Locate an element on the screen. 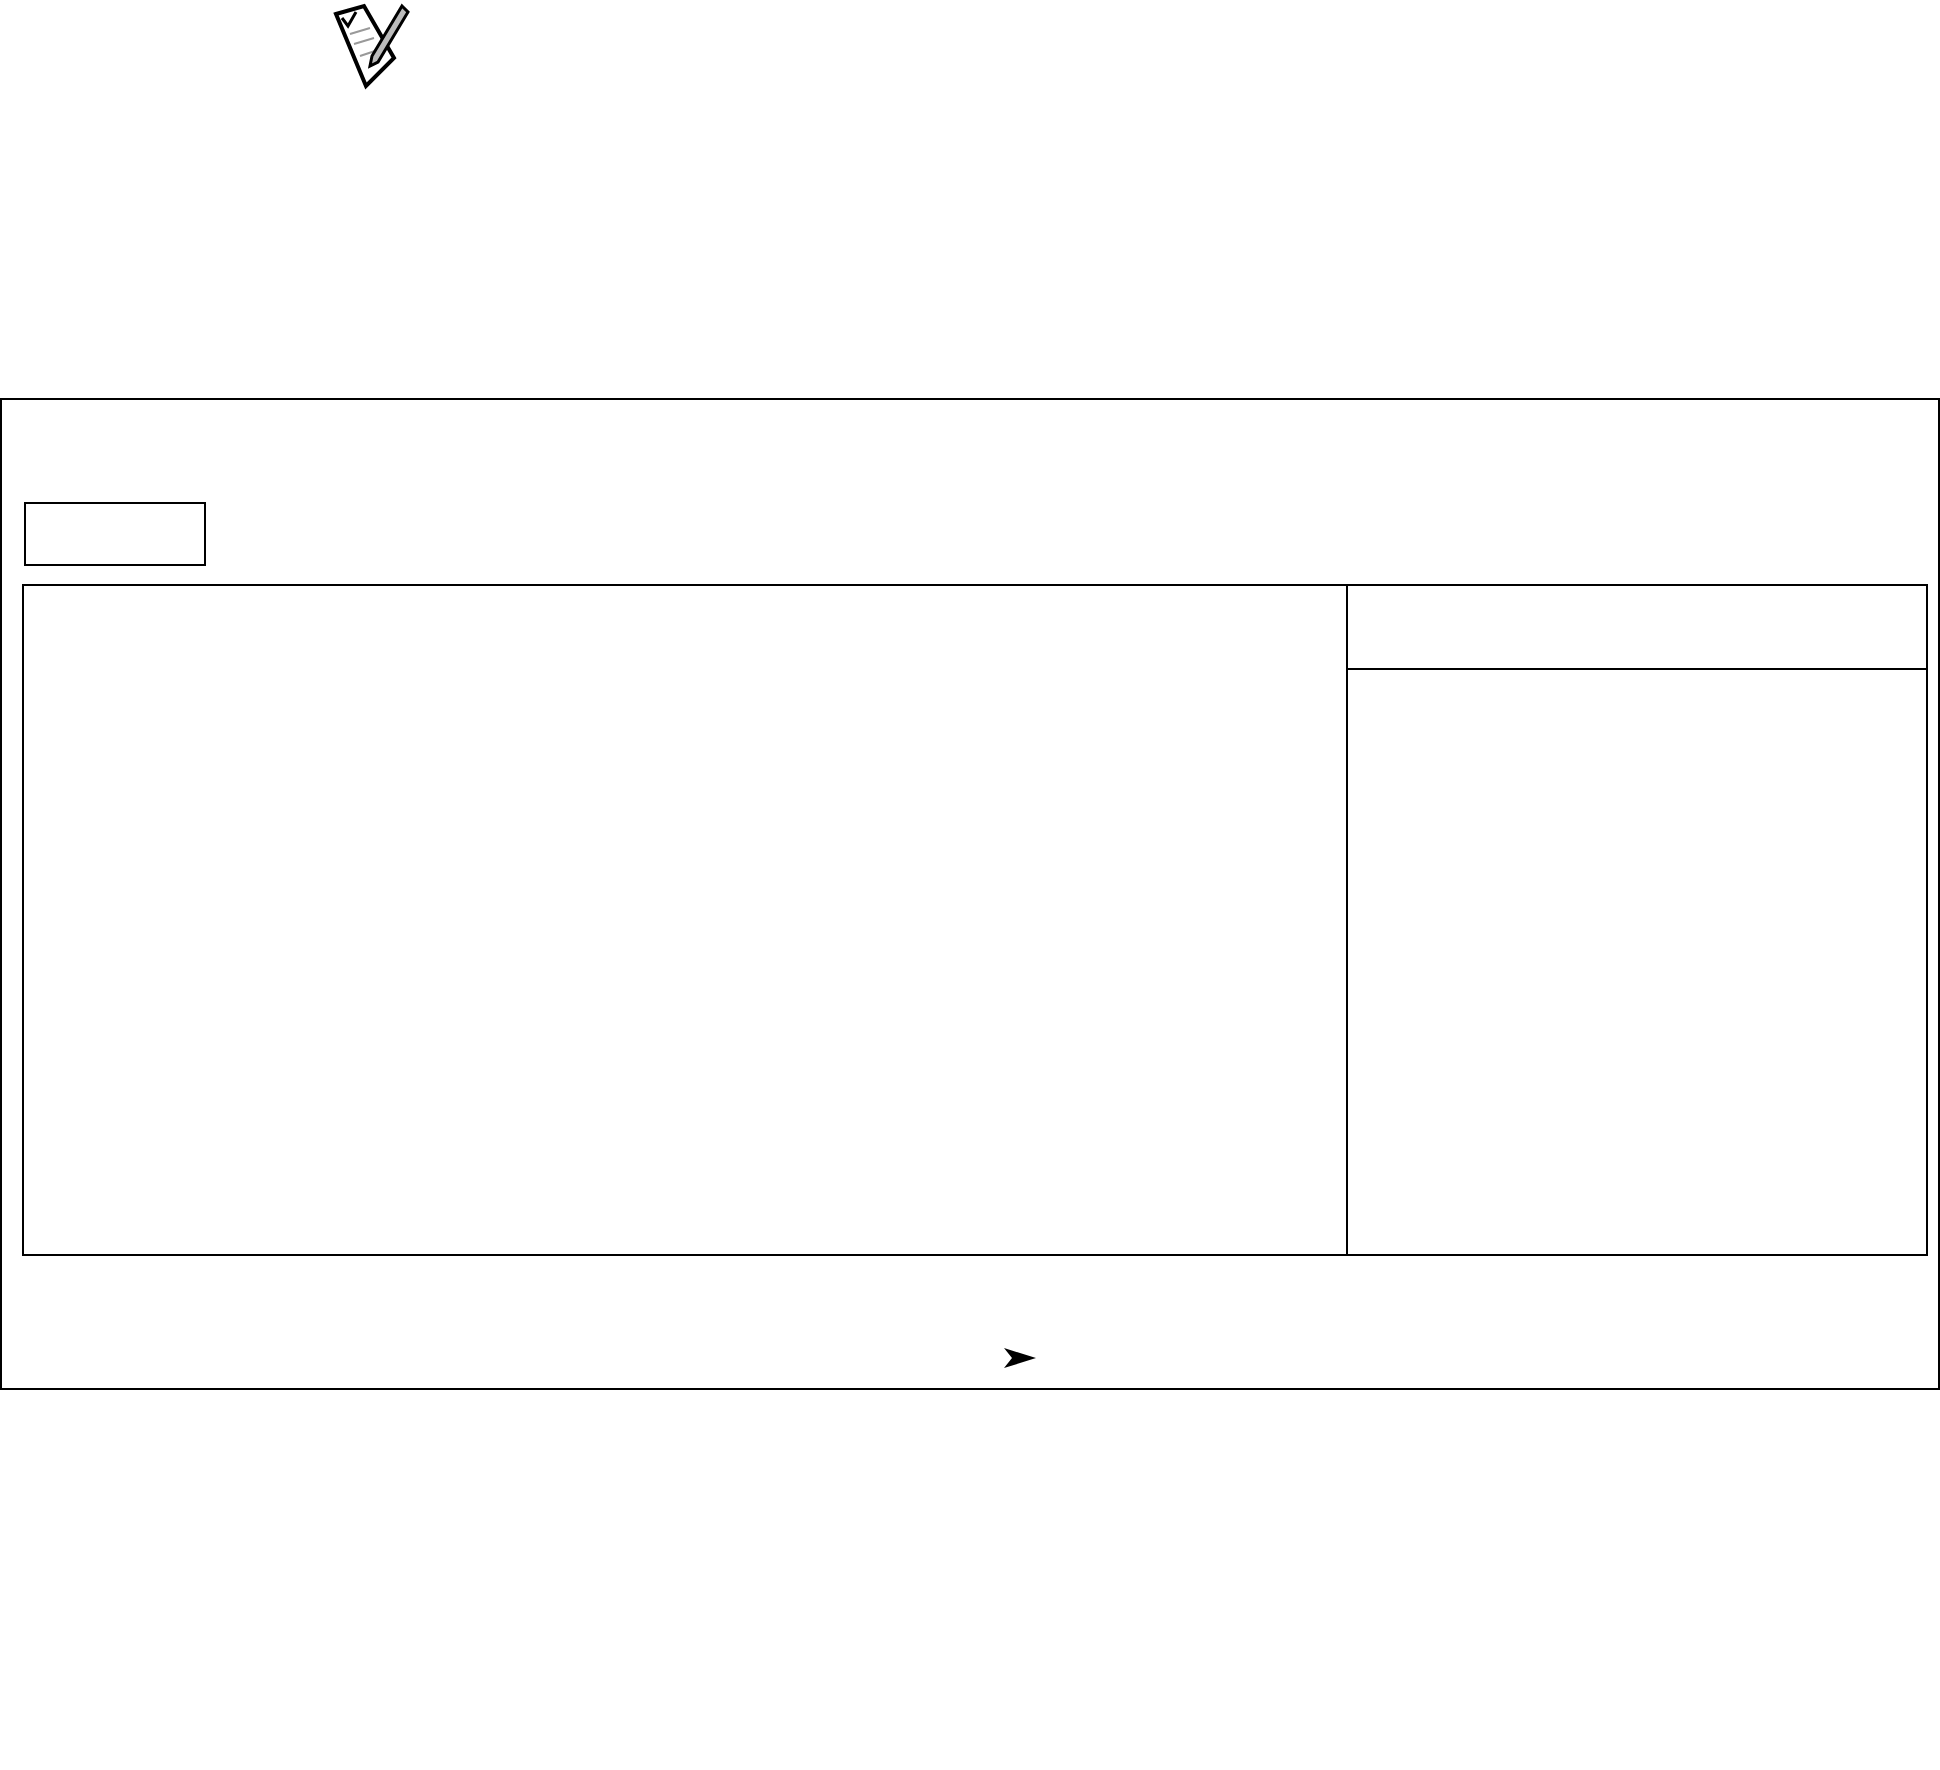 The height and width of the screenshot is (1770, 1940). note-pencil-icon is located at coordinates (370, 45).